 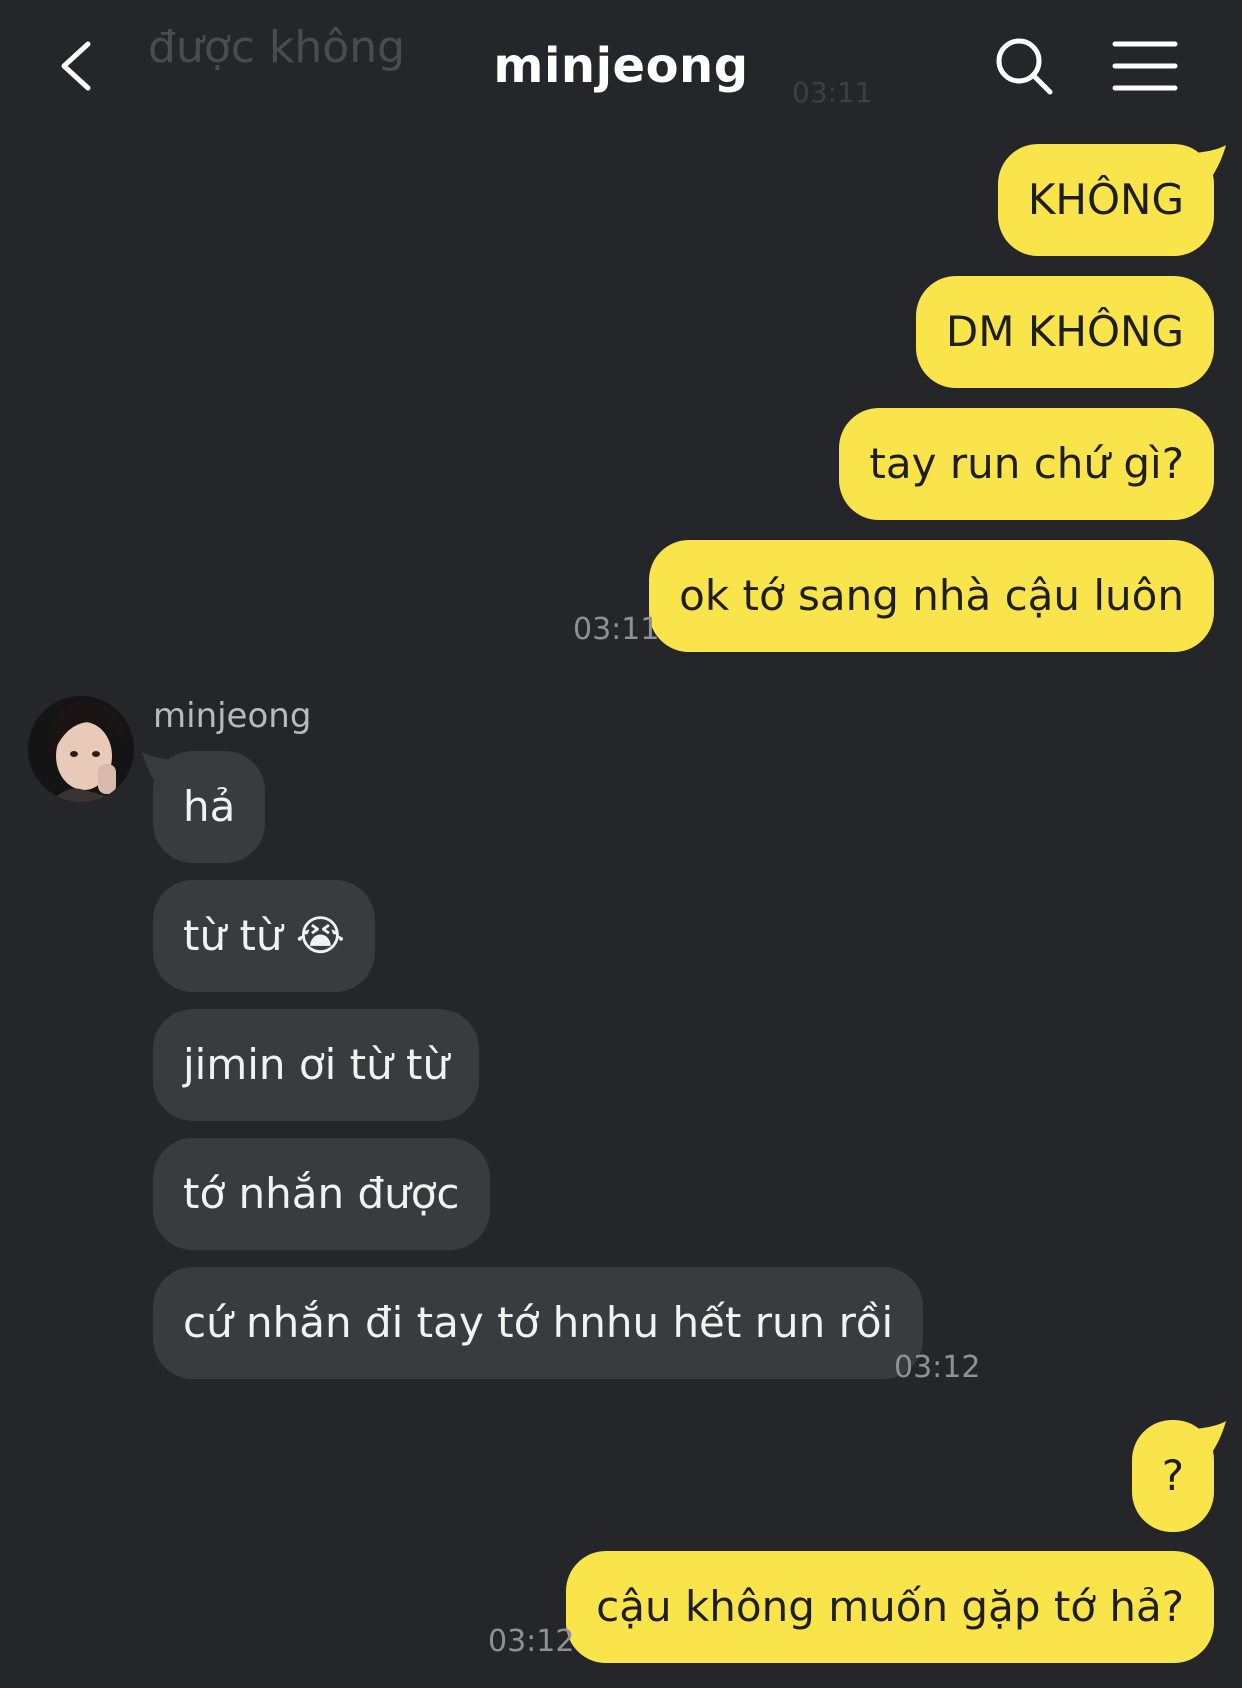 What do you see at coordinates (616, 629) in the screenshot?
I see `message-timestamp: 03:11` at bounding box center [616, 629].